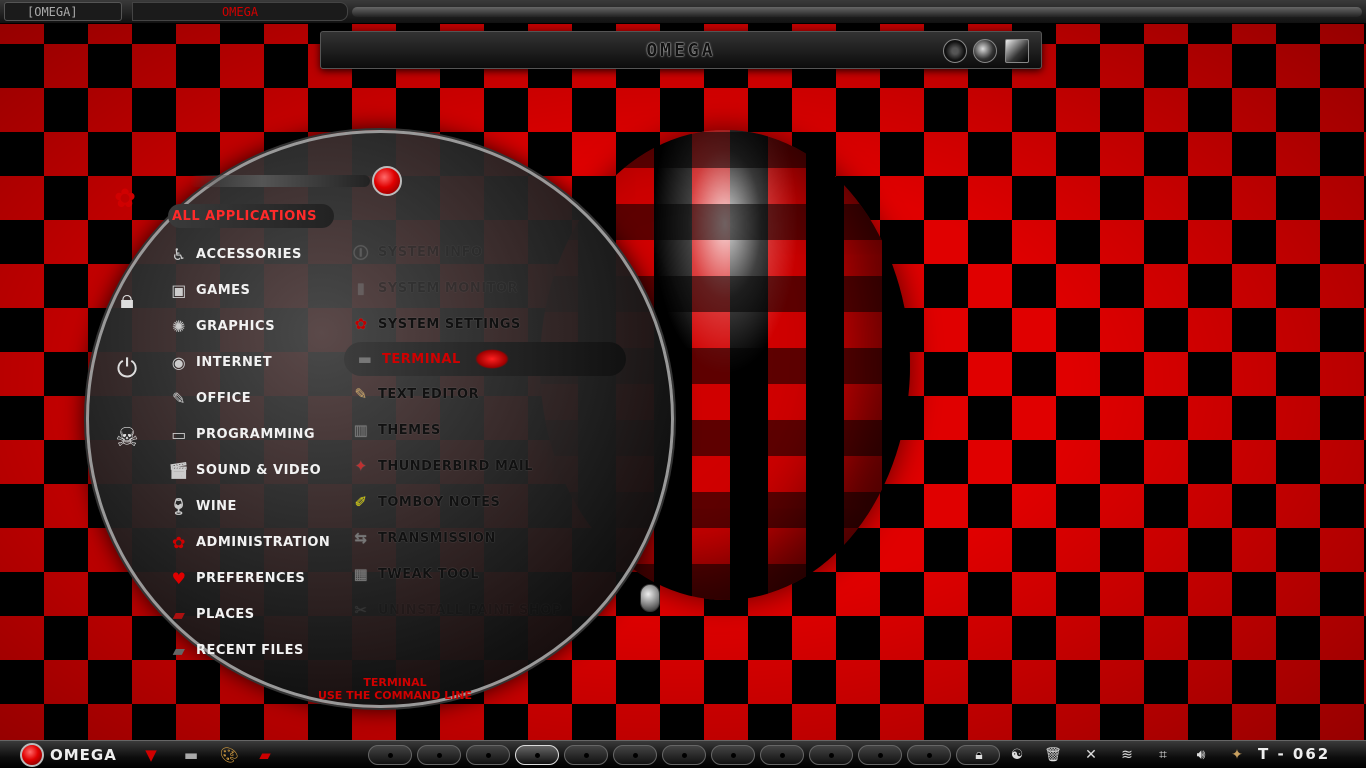 The width and height of the screenshot is (1366, 768). I want to click on category-preferences: ♥ PREFERENCES, so click(253, 578).